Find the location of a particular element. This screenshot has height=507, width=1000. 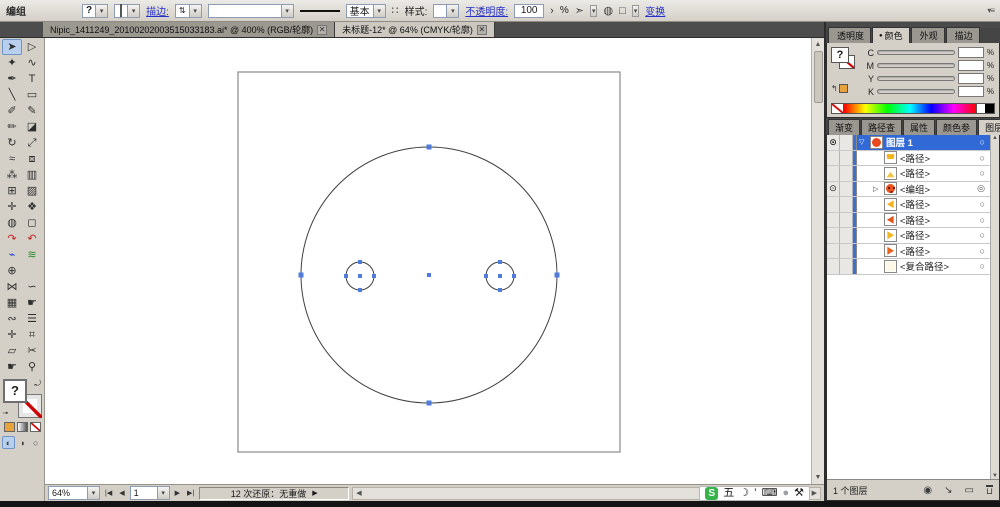

page-tool: ☛ is located at coordinates (32, 303).